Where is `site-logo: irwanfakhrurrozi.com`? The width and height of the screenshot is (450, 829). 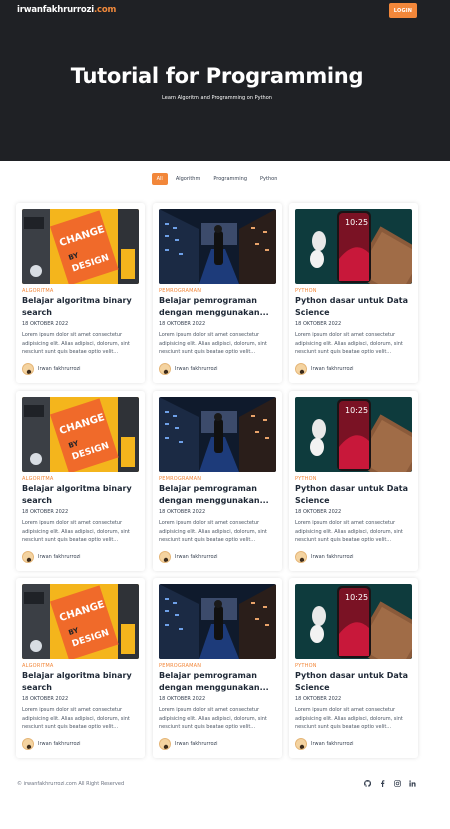 site-logo: irwanfakhrurrozi.com is located at coordinates (66, 10).